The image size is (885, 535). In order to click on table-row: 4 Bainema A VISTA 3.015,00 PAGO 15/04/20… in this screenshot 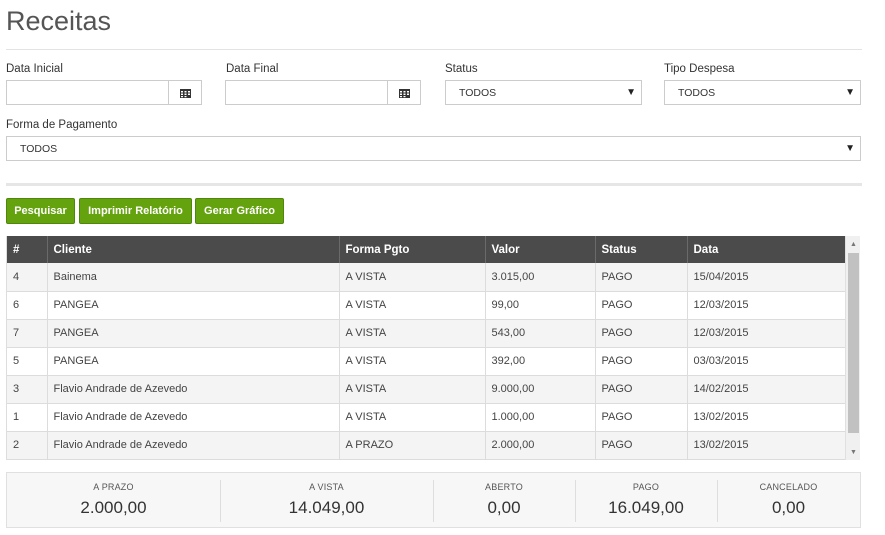, I will do `click(426, 277)`.